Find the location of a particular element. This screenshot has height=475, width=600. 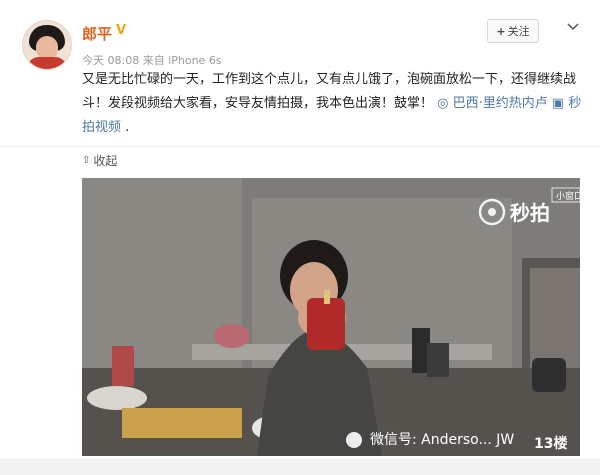

plus-icon: + is located at coordinates (501, 31).